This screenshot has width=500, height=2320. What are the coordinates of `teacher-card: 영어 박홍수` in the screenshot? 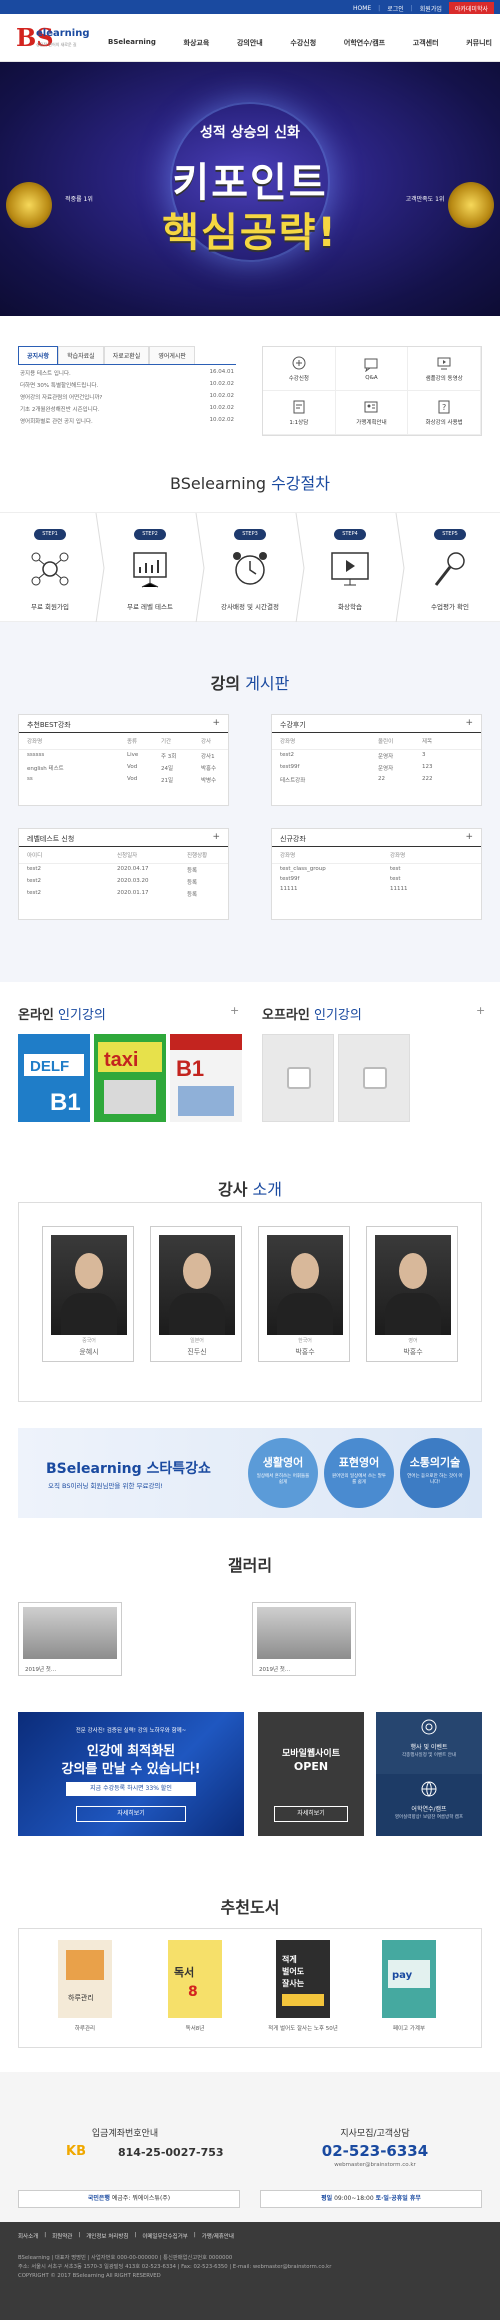 It's located at (412, 1294).